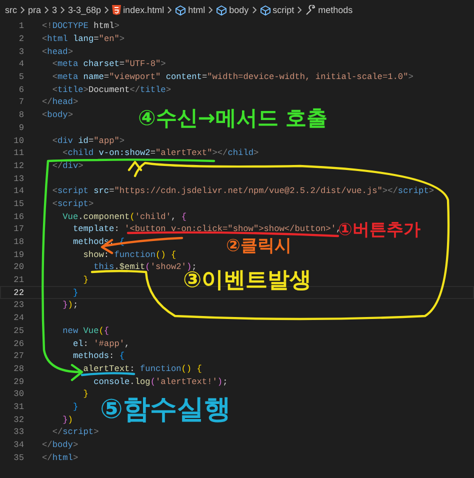  What do you see at coordinates (18, 356) in the screenshot?
I see `line-number: 27` at bounding box center [18, 356].